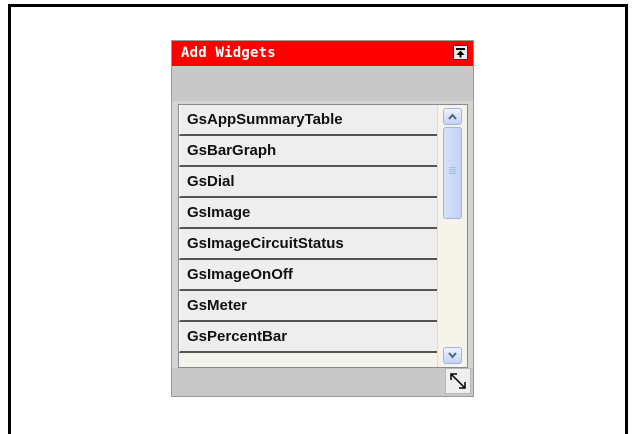  I want to click on list-item: GsPercentBar, so click(308, 337).